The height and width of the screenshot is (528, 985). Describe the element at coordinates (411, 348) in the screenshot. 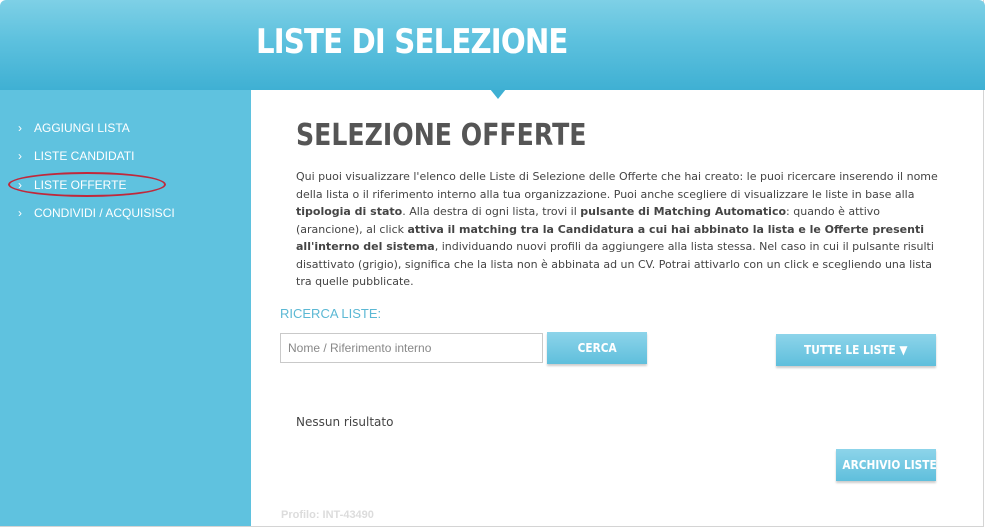

I see `search-input` at that location.